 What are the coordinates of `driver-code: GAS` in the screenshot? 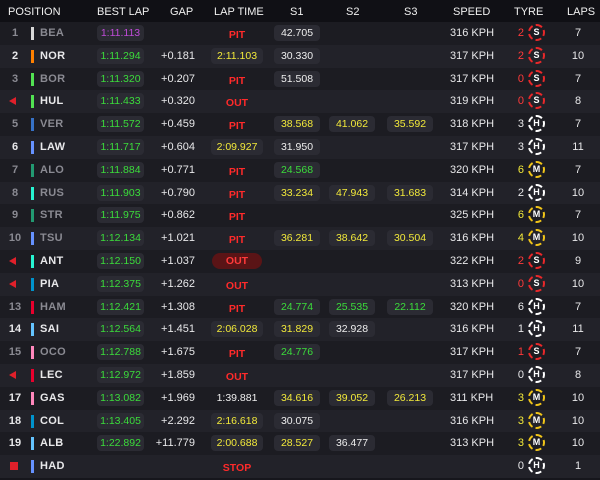 It's located at (52, 397).